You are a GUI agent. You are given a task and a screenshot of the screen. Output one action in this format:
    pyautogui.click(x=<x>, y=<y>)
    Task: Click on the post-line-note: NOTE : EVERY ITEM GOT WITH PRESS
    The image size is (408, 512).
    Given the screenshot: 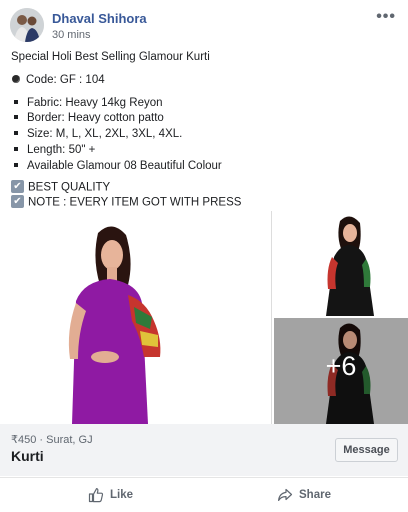 What is the action you would take?
    pyautogui.click(x=135, y=202)
    